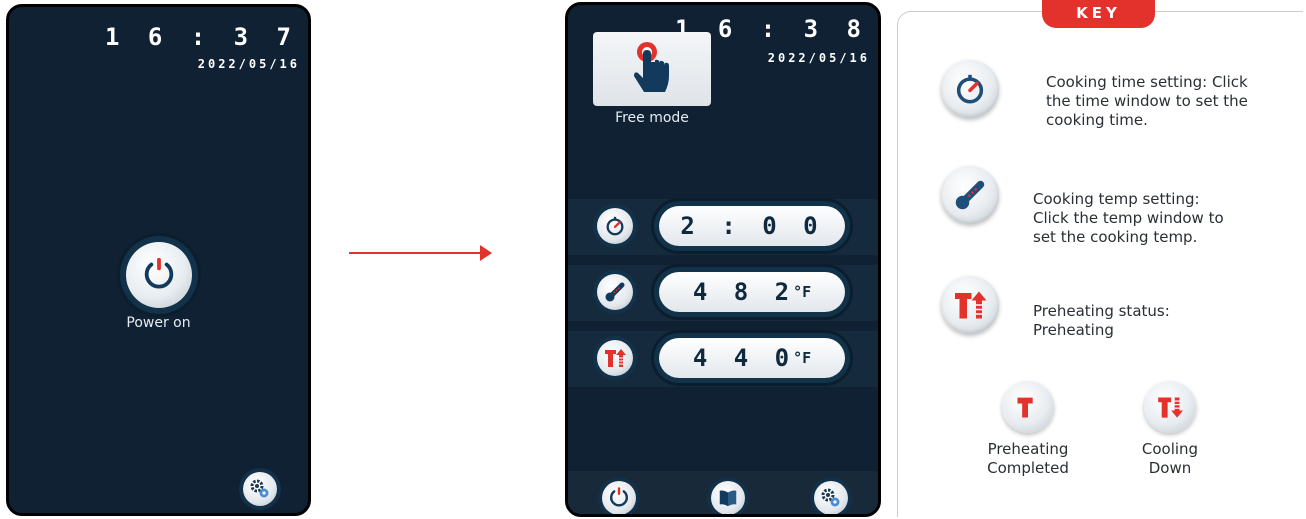 The image size is (1306, 519). I want to click on transition-arrow-line, so click(415, 253).